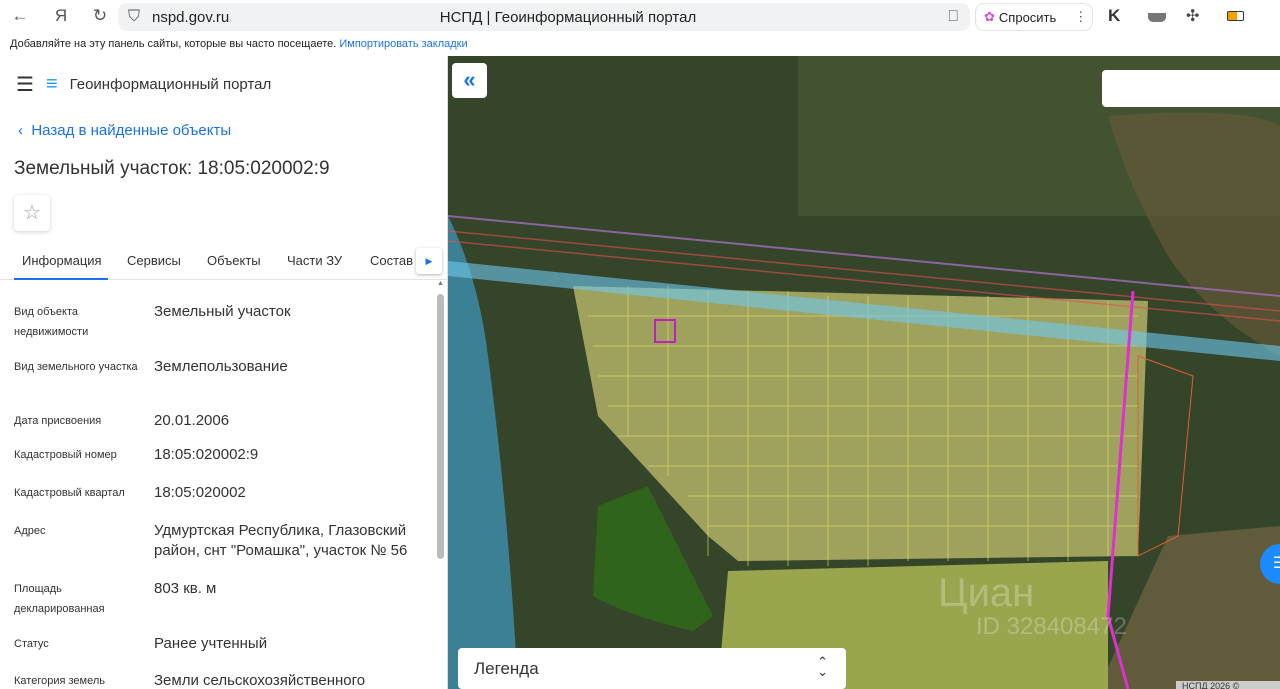 This screenshot has width=1280, height=689. Describe the element at coordinates (59, 599) in the screenshot. I see `field-label: Площадь декларированная` at that location.